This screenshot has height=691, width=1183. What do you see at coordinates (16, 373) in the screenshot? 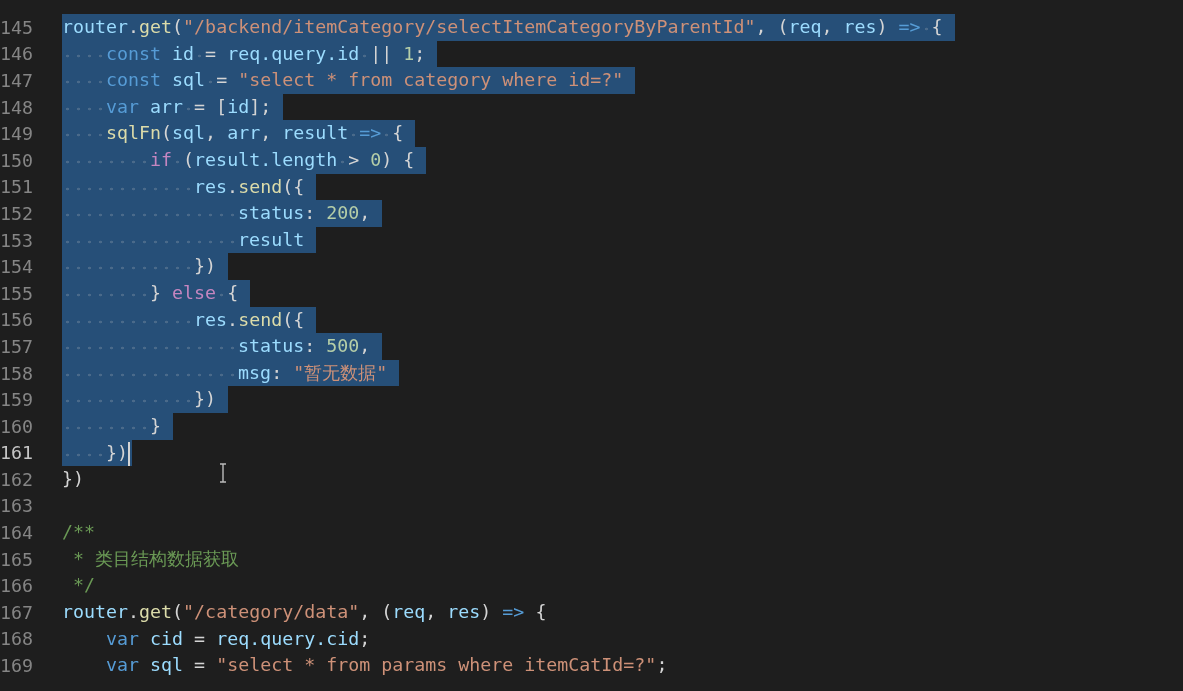
I see `line-number: 158` at bounding box center [16, 373].